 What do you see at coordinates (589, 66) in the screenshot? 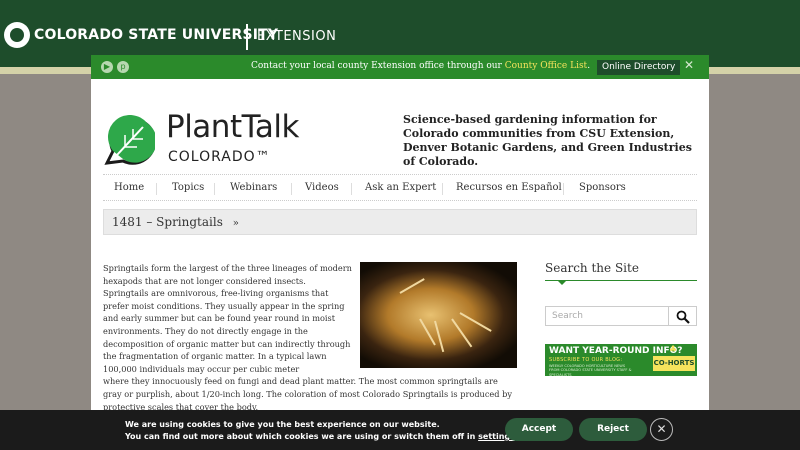
I see `notice-suffix: .` at bounding box center [589, 66].